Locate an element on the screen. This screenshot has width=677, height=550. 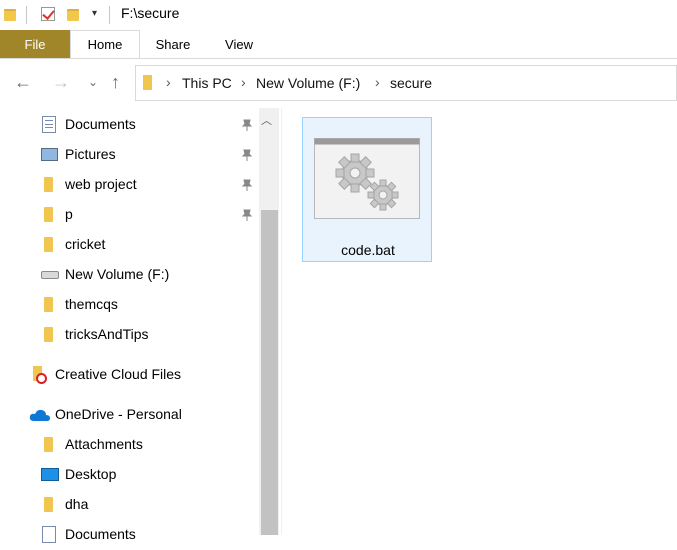
nav-item-tricksandtips: tricksAndTips is located at coordinates (129, 335).